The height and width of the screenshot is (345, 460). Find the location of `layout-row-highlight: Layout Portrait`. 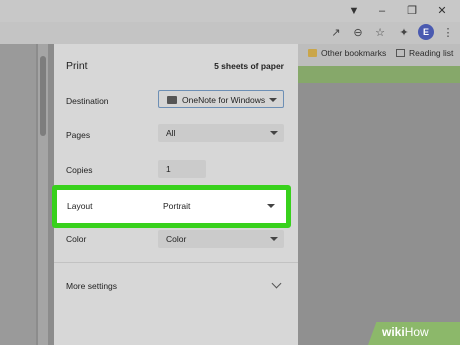

layout-row-highlight: Layout Portrait is located at coordinates (171, 206).